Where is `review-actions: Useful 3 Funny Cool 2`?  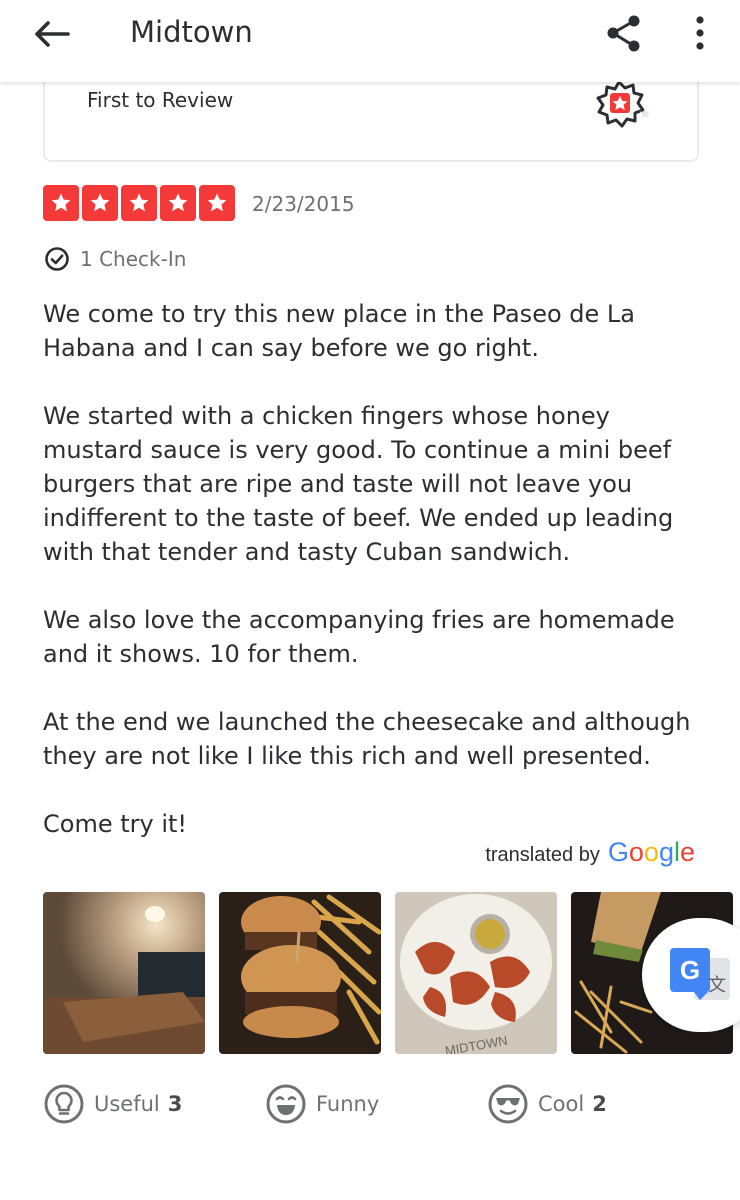
review-actions: Useful 3 Funny Cool 2 is located at coordinates (369, 1106).